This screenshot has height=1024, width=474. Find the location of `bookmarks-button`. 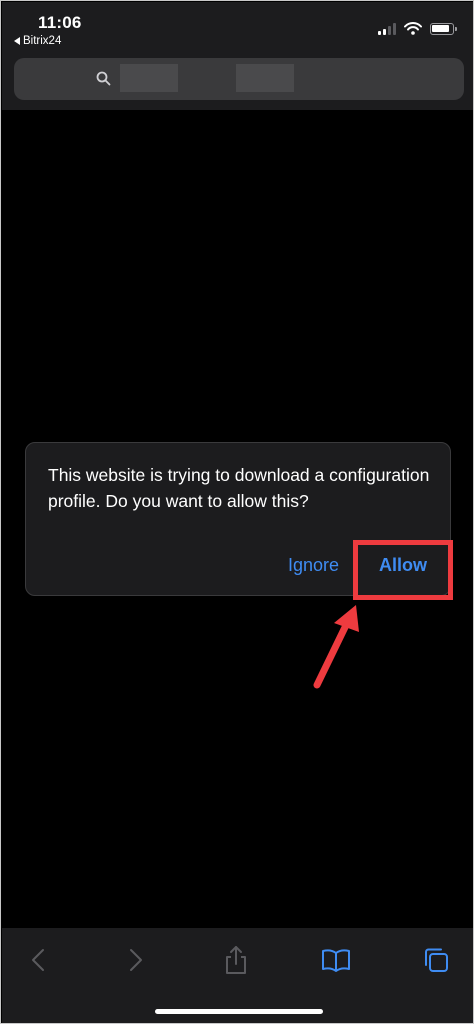

bookmarks-button is located at coordinates (336, 960).